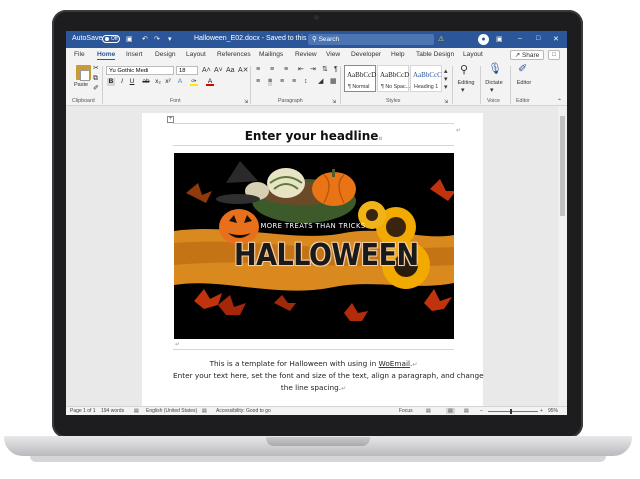 This screenshot has width=640, height=479. I want to click on proofing-icon: ▤, so click(136, 411).